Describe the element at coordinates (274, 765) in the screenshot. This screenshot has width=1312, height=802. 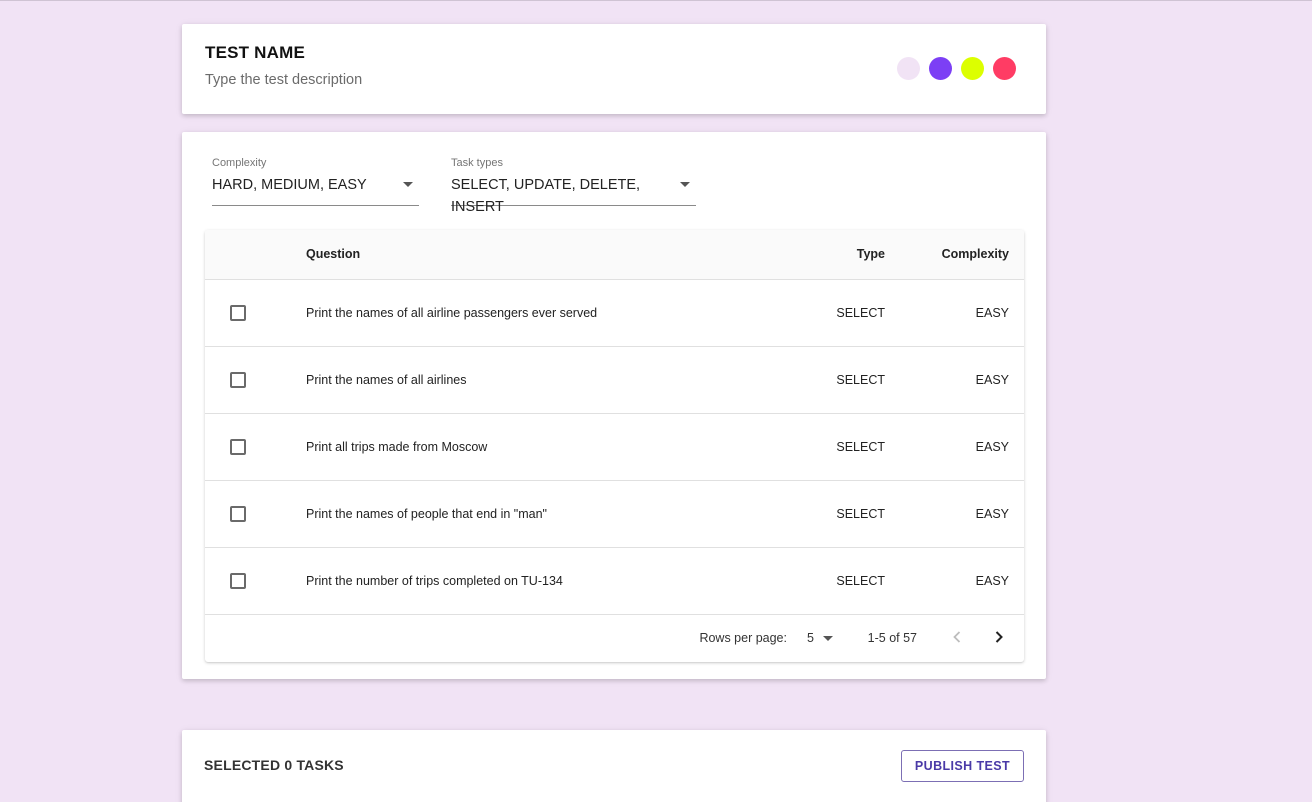
I see `selected-tasks-count: SELECTED 0 TASKS` at that location.